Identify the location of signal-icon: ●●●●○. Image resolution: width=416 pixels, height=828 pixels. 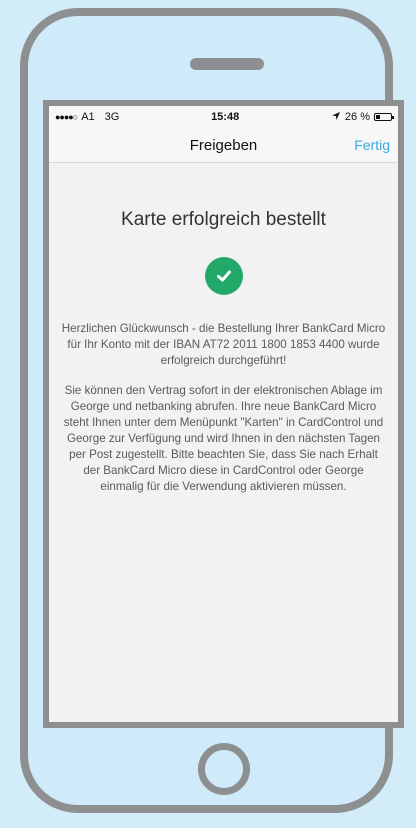
(66, 117).